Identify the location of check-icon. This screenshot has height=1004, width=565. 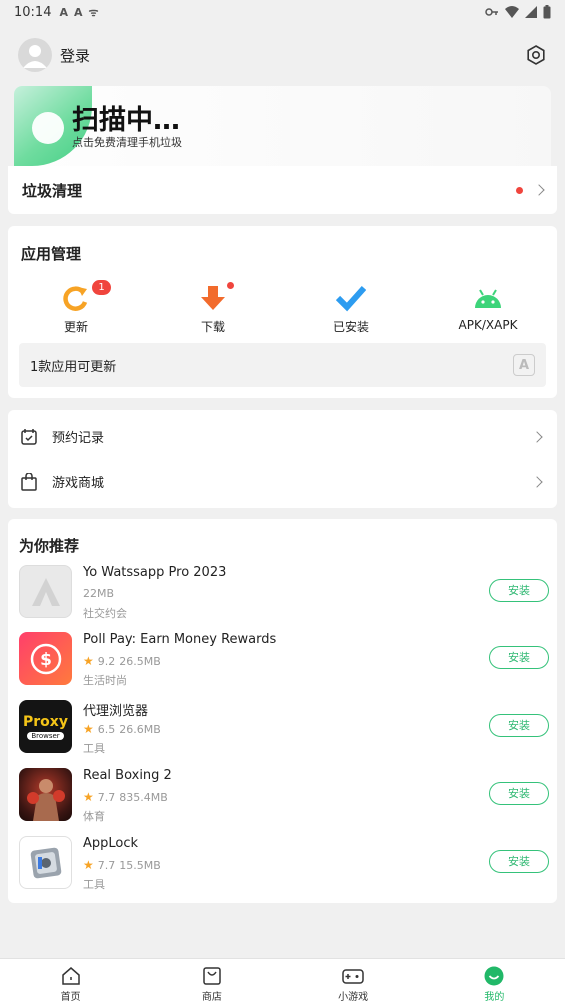
(351, 298).